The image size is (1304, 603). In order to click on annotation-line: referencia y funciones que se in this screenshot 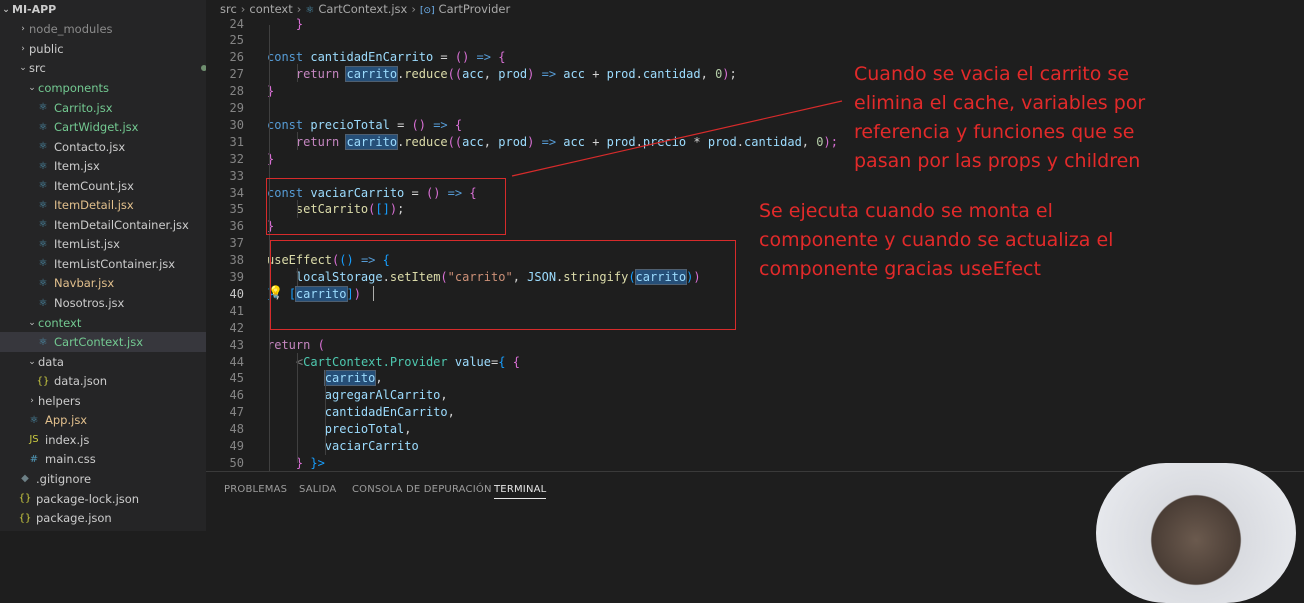, I will do `click(994, 132)`.